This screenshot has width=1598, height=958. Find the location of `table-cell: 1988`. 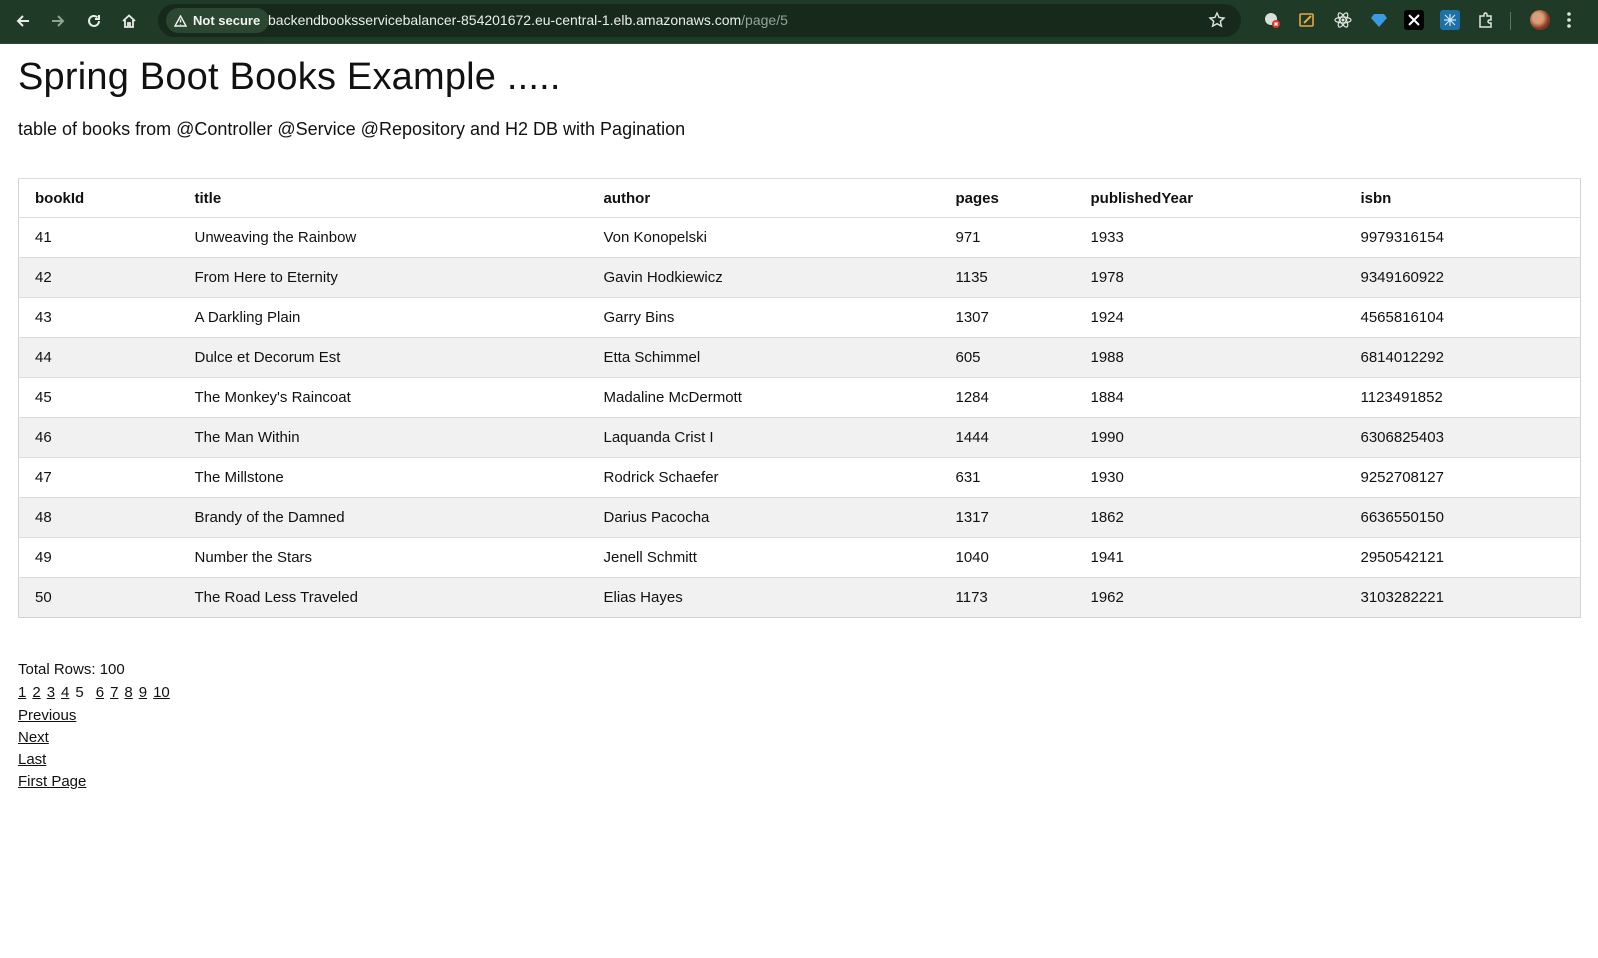

table-cell: 1988 is located at coordinates (1209, 357).